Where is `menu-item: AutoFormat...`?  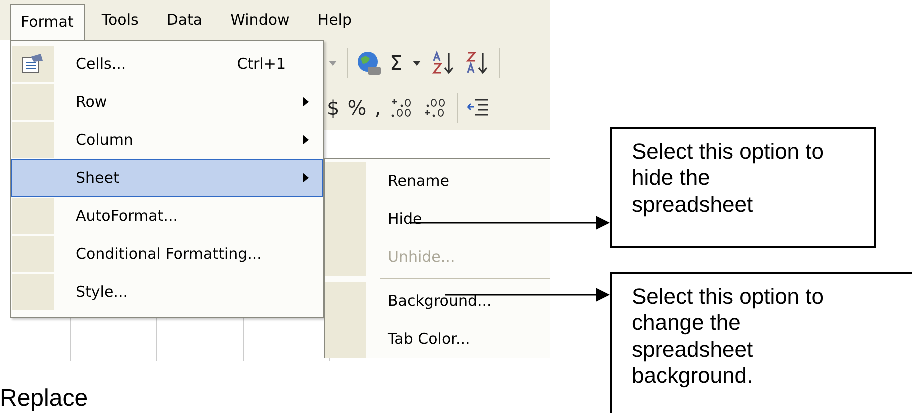
menu-item: AutoFormat... is located at coordinates (167, 216).